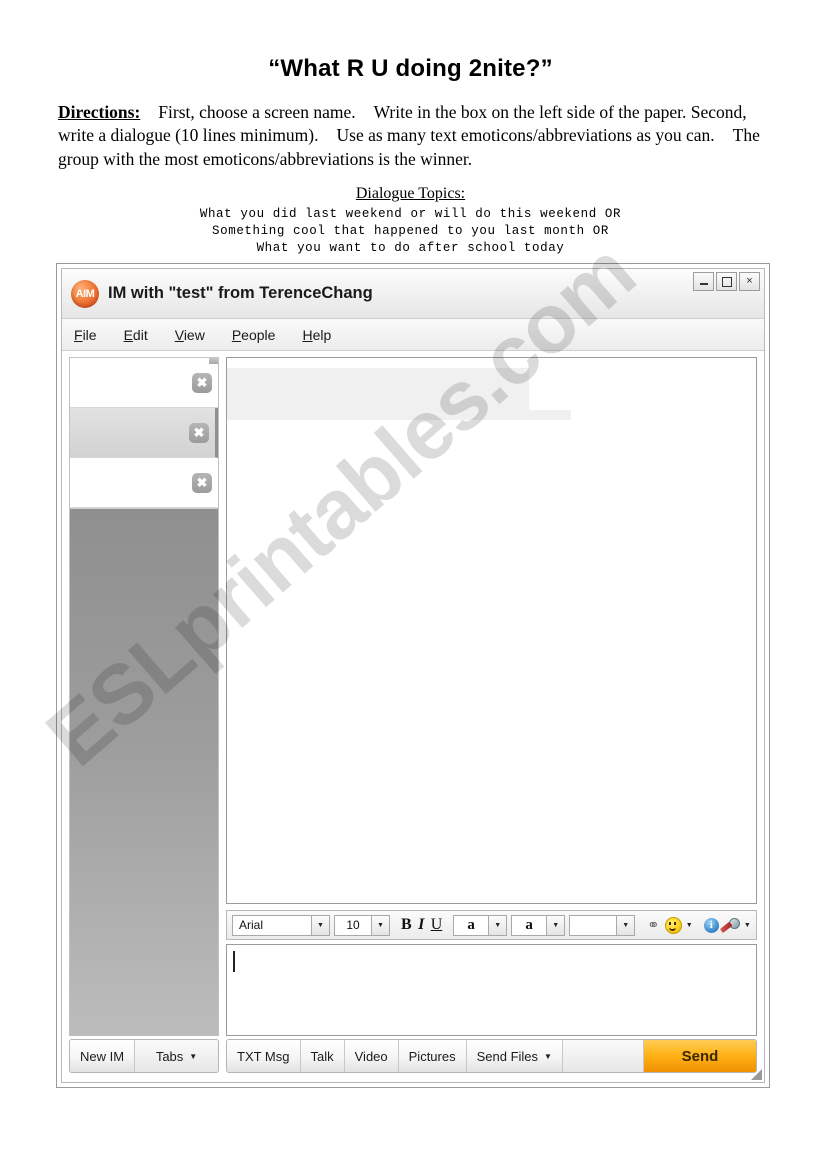  What do you see at coordinates (653, 925) in the screenshot?
I see `link-icon: ⚭` at bounding box center [653, 925].